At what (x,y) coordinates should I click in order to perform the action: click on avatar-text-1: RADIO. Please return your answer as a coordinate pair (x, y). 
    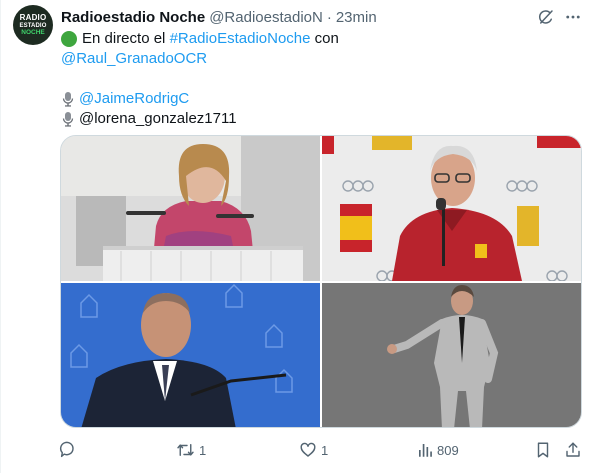
    Looking at the image, I should click on (33, 17).